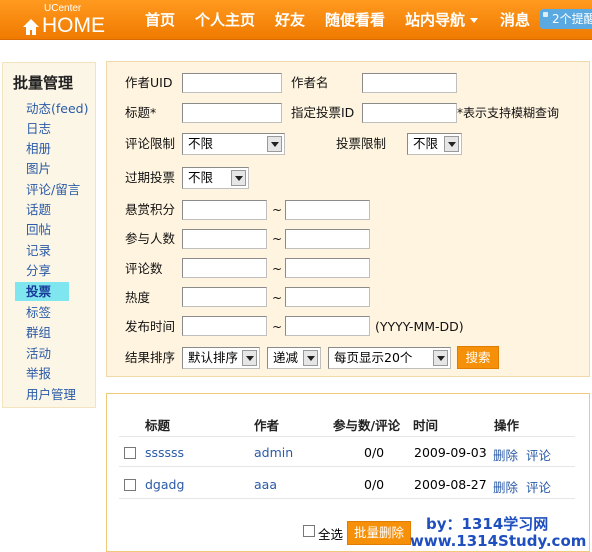  What do you see at coordinates (515, 20) in the screenshot?
I see `nav-messages: 消息` at bounding box center [515, 20].